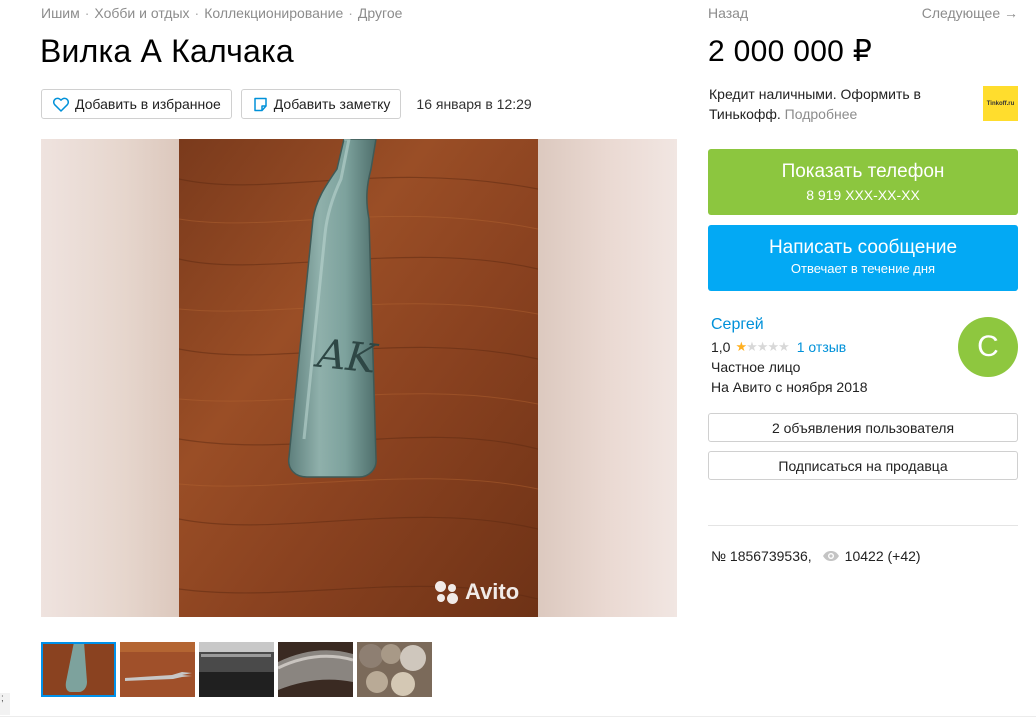 This screenshot has width=1036, height=724. I want to click on breadcrumb-item-city: Ишим, so click(60, 13).